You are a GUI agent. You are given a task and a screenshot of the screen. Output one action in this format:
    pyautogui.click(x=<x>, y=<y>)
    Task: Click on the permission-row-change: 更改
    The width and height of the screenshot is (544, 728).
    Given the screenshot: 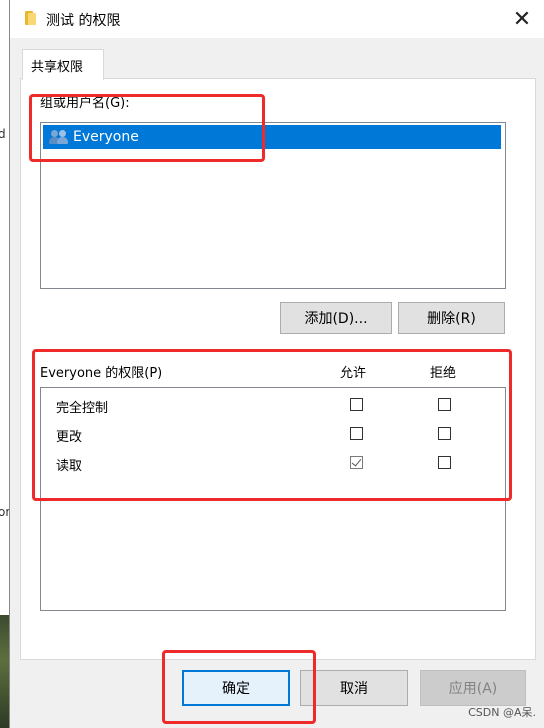 What is the action you would take?
    pyautogui.click(x=273, y=436)
    